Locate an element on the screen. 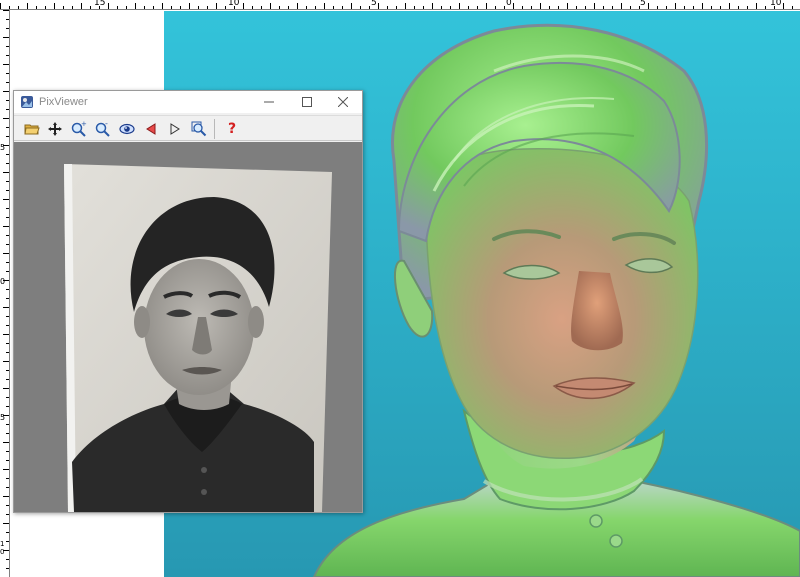 The image size is (800, 577). zoom-fit-icon is located at coordinates (199, 129).